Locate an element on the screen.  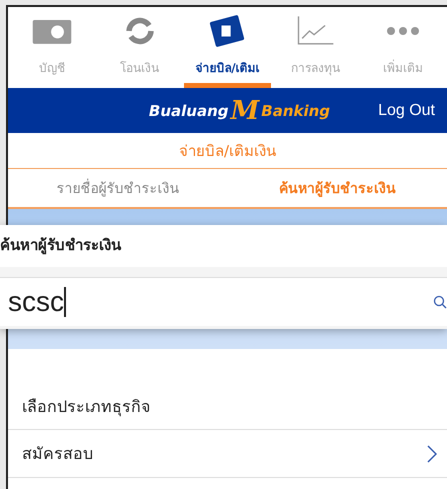
search-field: scsc is located at coordinates (223, 301).